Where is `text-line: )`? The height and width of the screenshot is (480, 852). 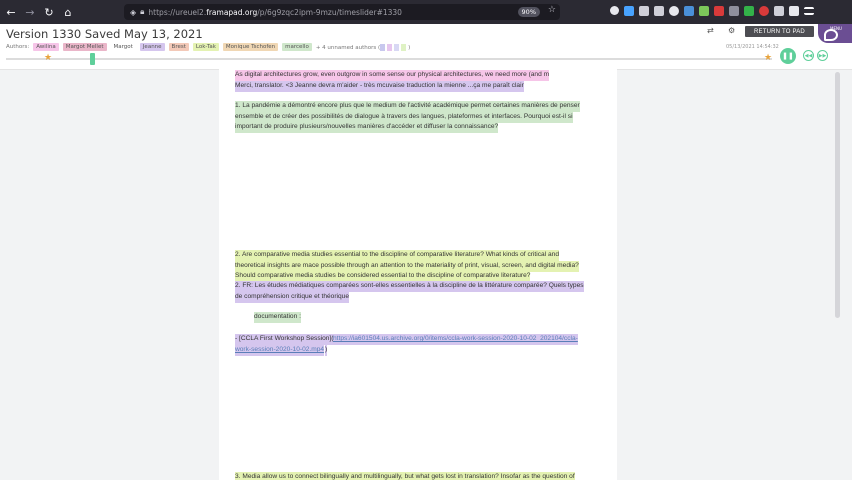
text-line: ) is located at coordinates (326, 350).